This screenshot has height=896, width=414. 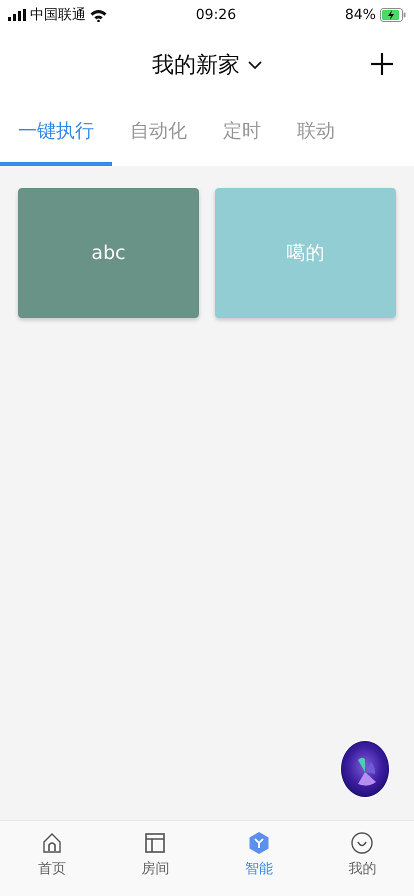 I want to click on tab: 联动, so click(x=316, y=133).